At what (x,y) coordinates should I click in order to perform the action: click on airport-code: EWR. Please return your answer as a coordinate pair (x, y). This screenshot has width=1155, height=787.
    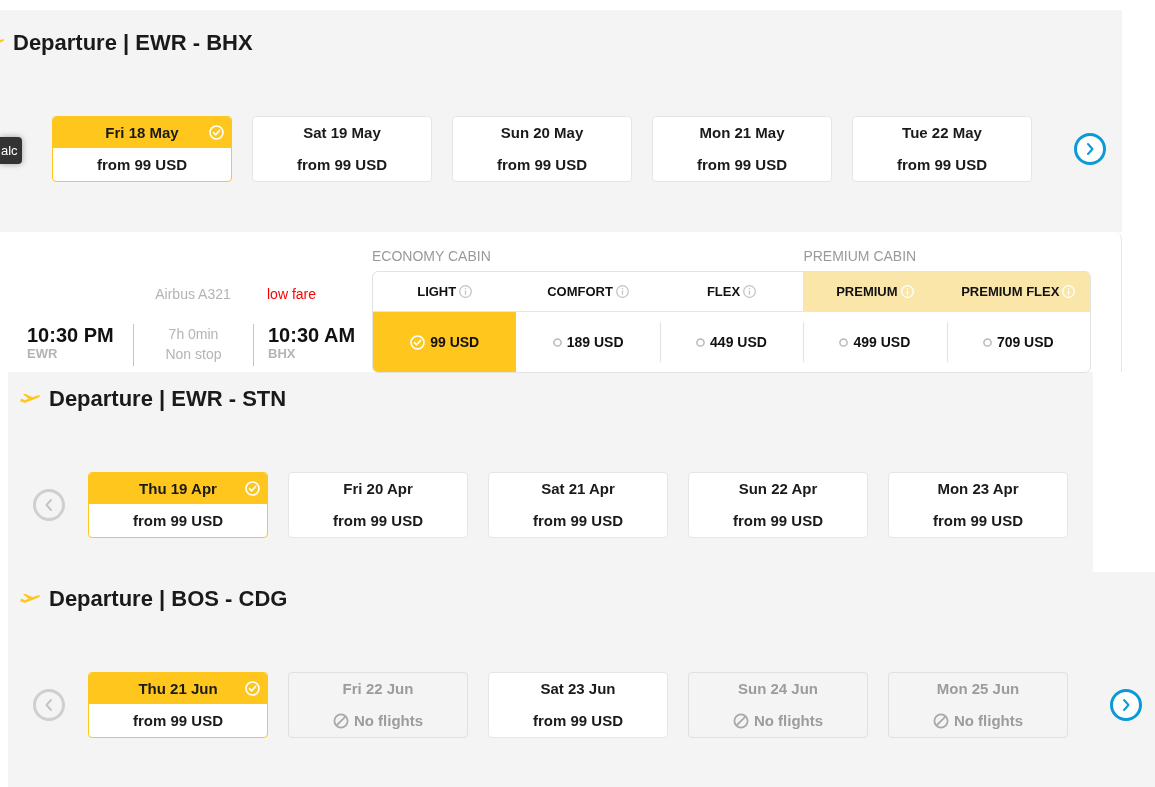
    Looking at the image, I should click on (43, 354).